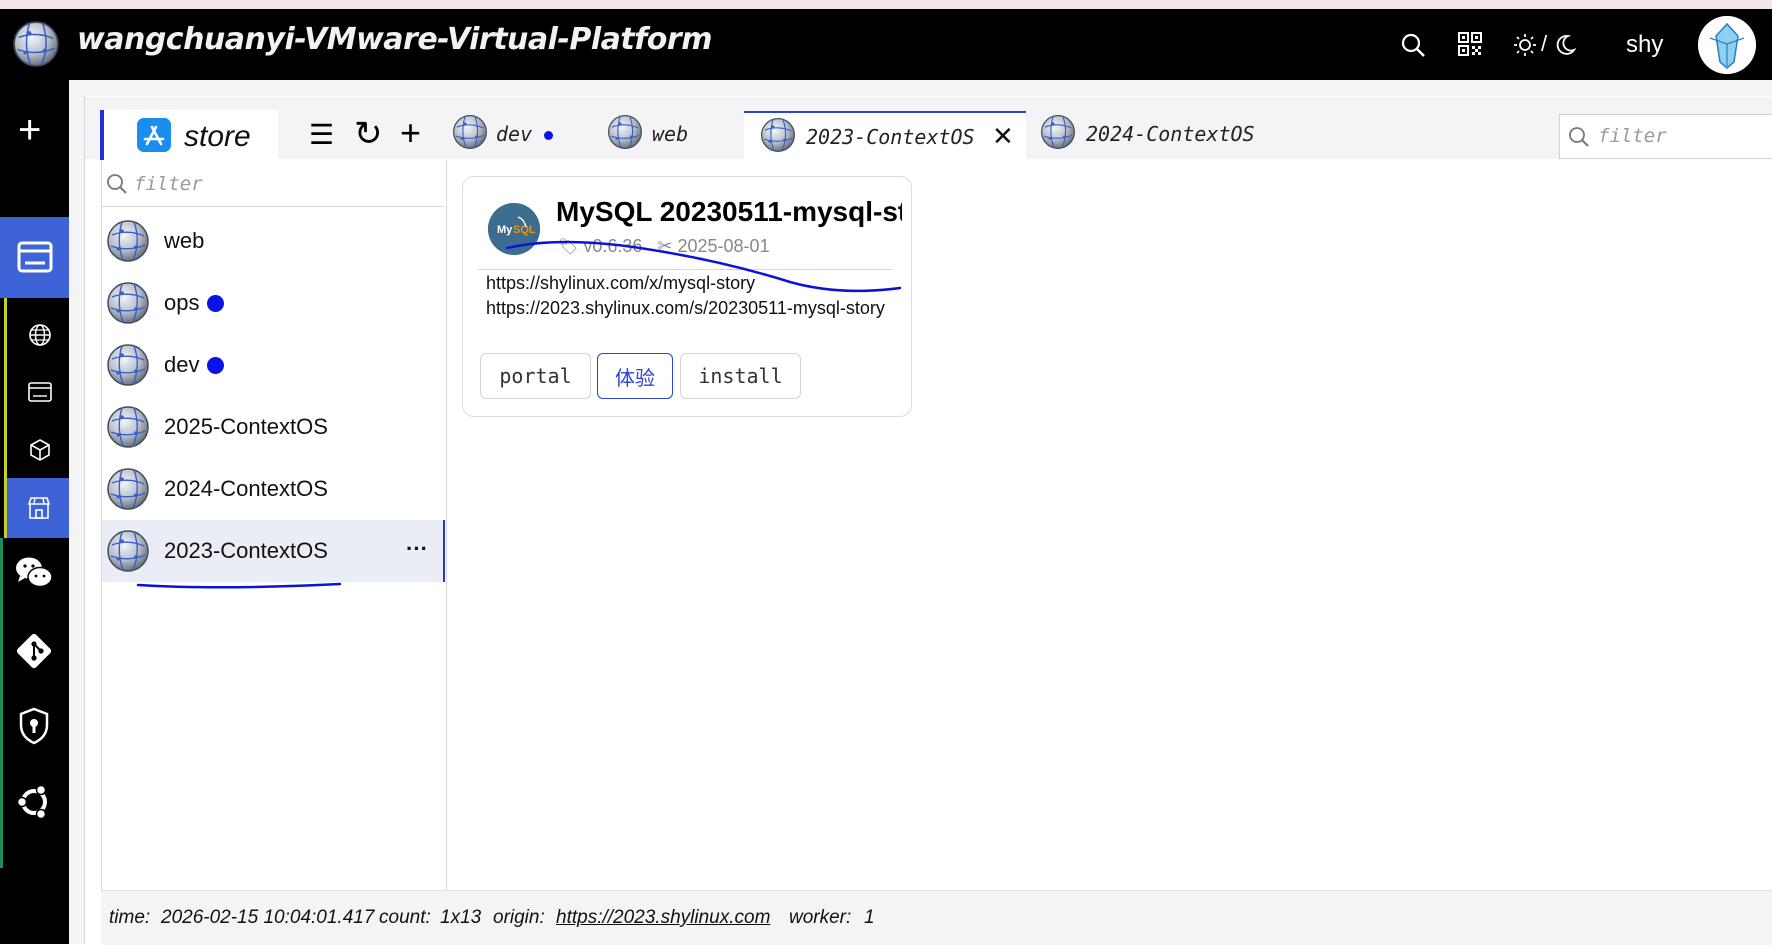 Image resolution: width=1772 pixels, height=945 pixels. What do you see at coordinates (273, 241) in the screenshot?
I see `sidebar-item-web: web` at bounding box center [273, 241].